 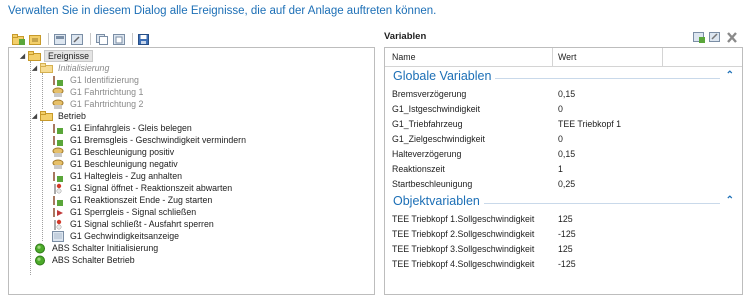 What do you see at coordinates (104, 80) in the screenshot?
I see `tree-node-label: G1 Identifizierung` at bounding box center [104, 80].